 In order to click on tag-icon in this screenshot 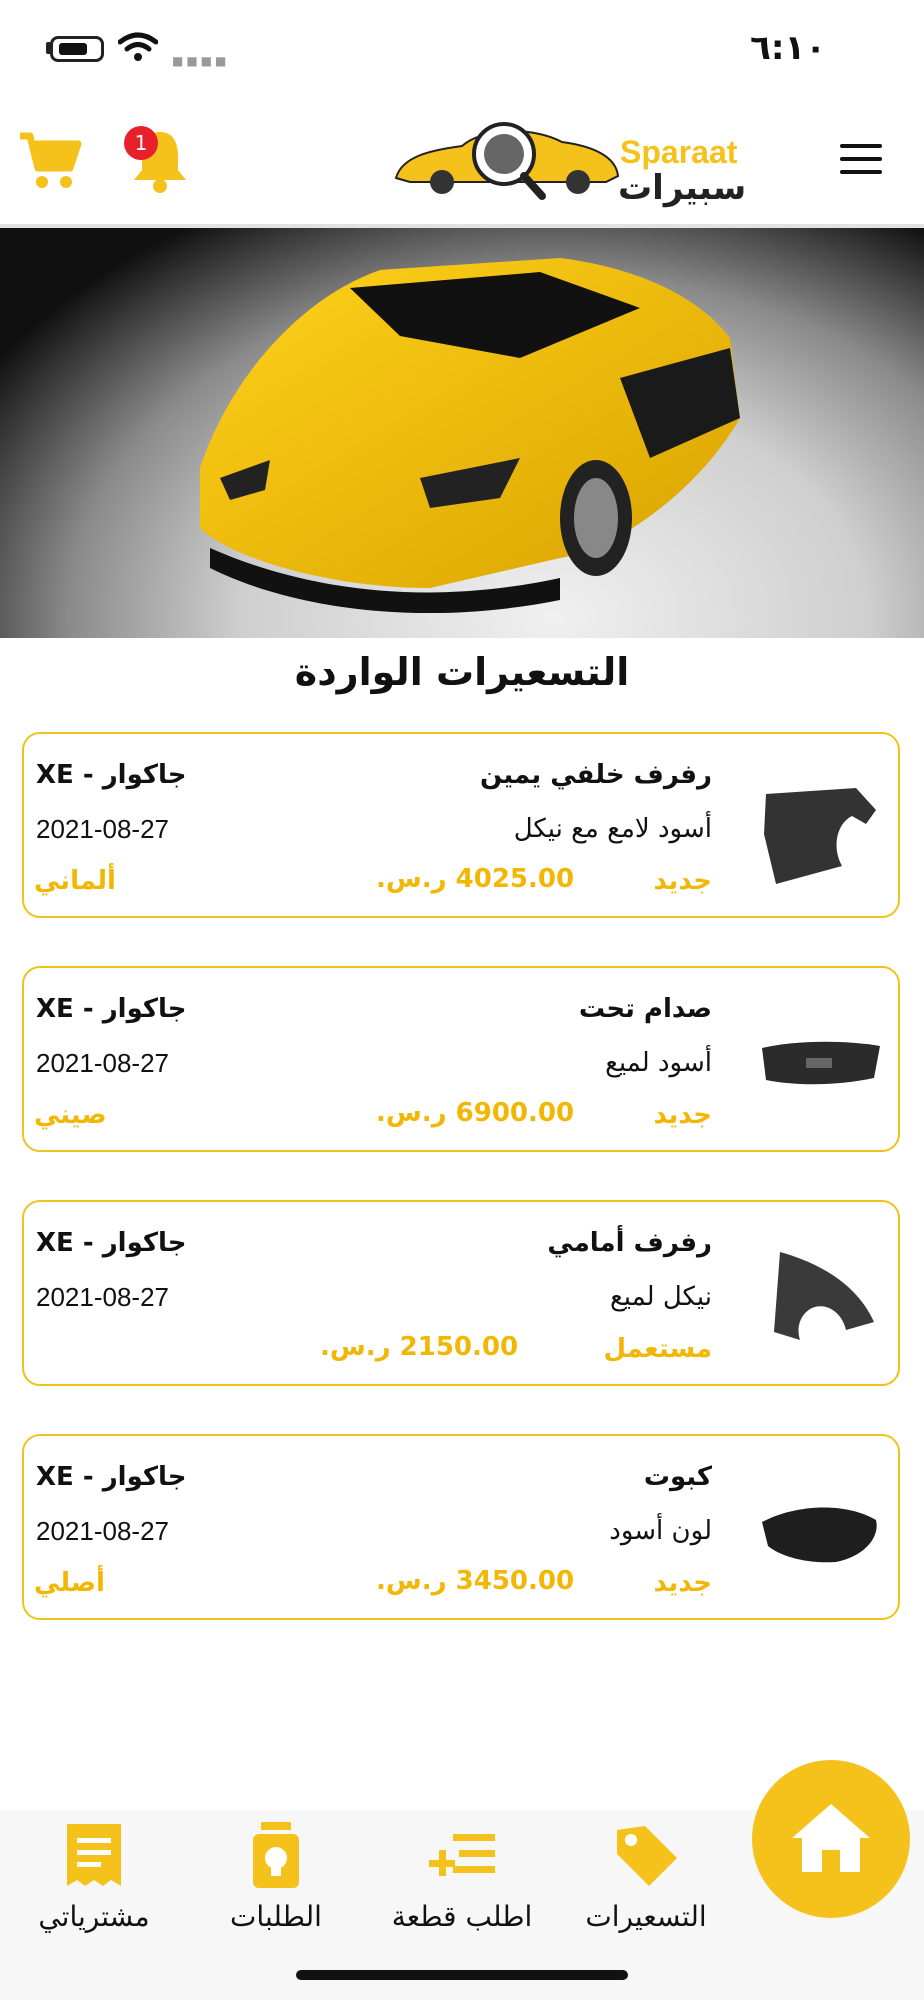, I will do `click(647, 1856)`.